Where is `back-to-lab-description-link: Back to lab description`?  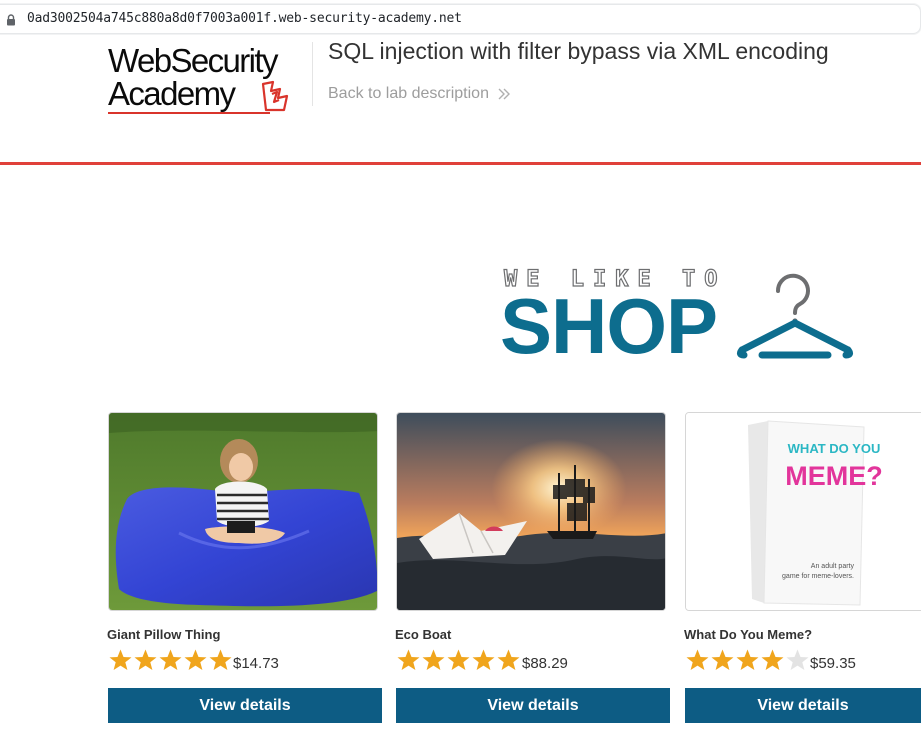 back-to-lab-description-link: Back to lab description is located at coordinates (419, 94).